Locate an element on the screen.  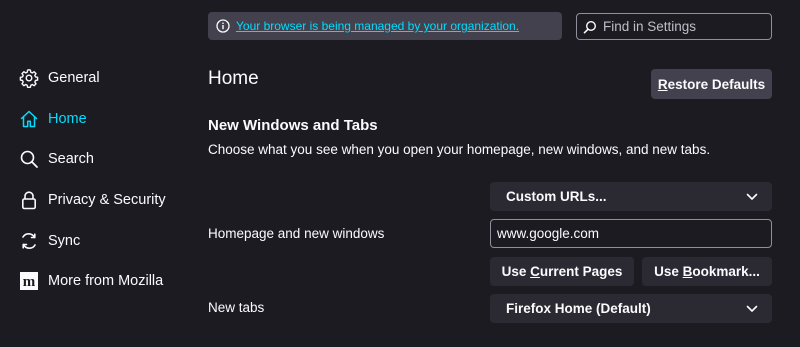
section-title: New Windows and Tabs is located at coordinates (293, 125).